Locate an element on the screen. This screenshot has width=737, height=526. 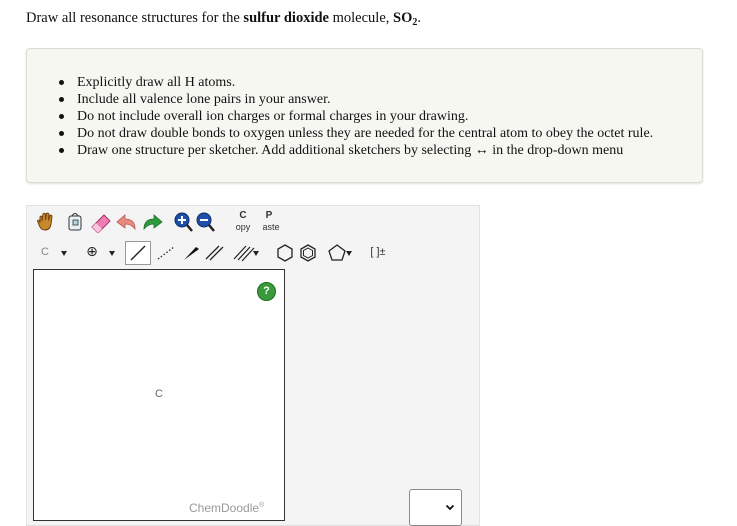
cyclopentane-icon is located at coordinates (337, 253).